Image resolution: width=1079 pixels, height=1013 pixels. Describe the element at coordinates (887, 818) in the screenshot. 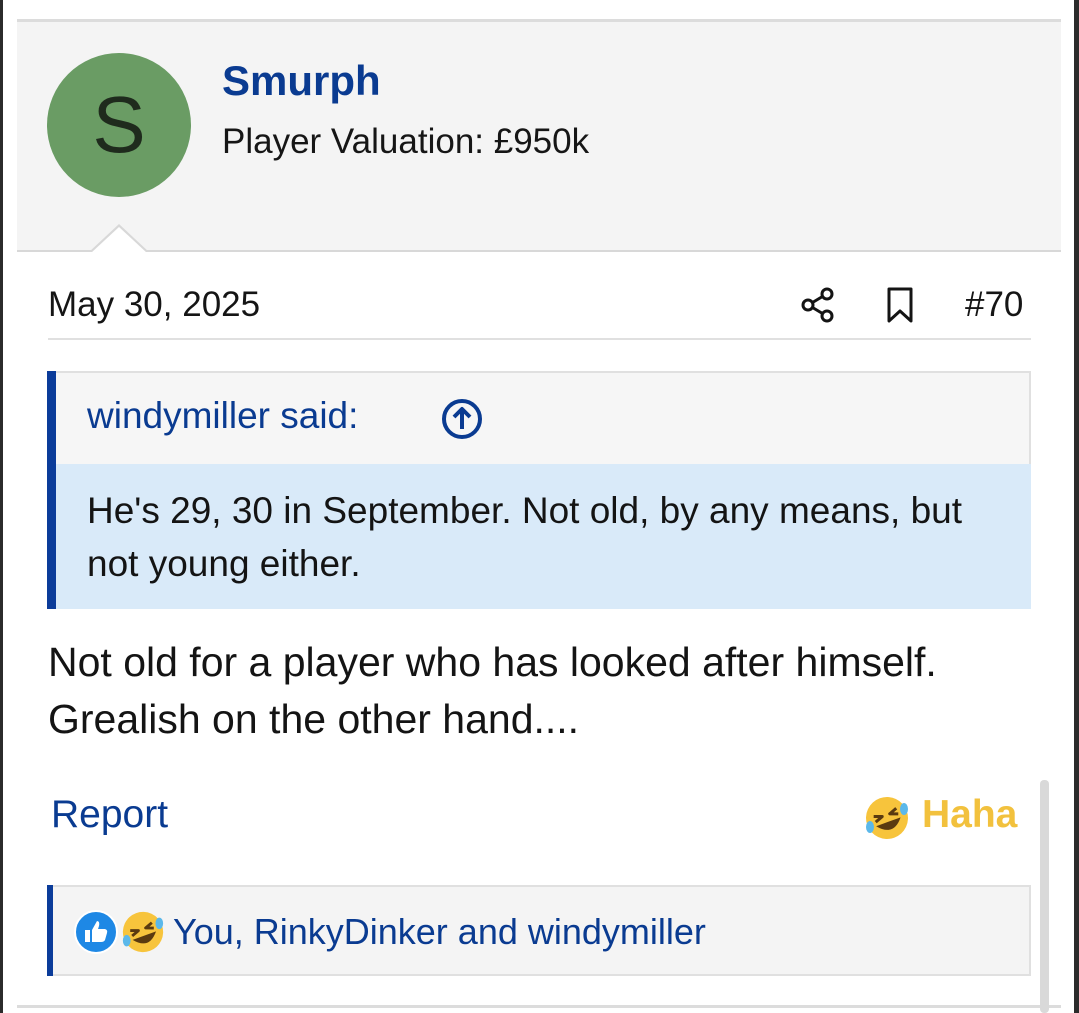

I see `haha-emoji-icon` at that location.